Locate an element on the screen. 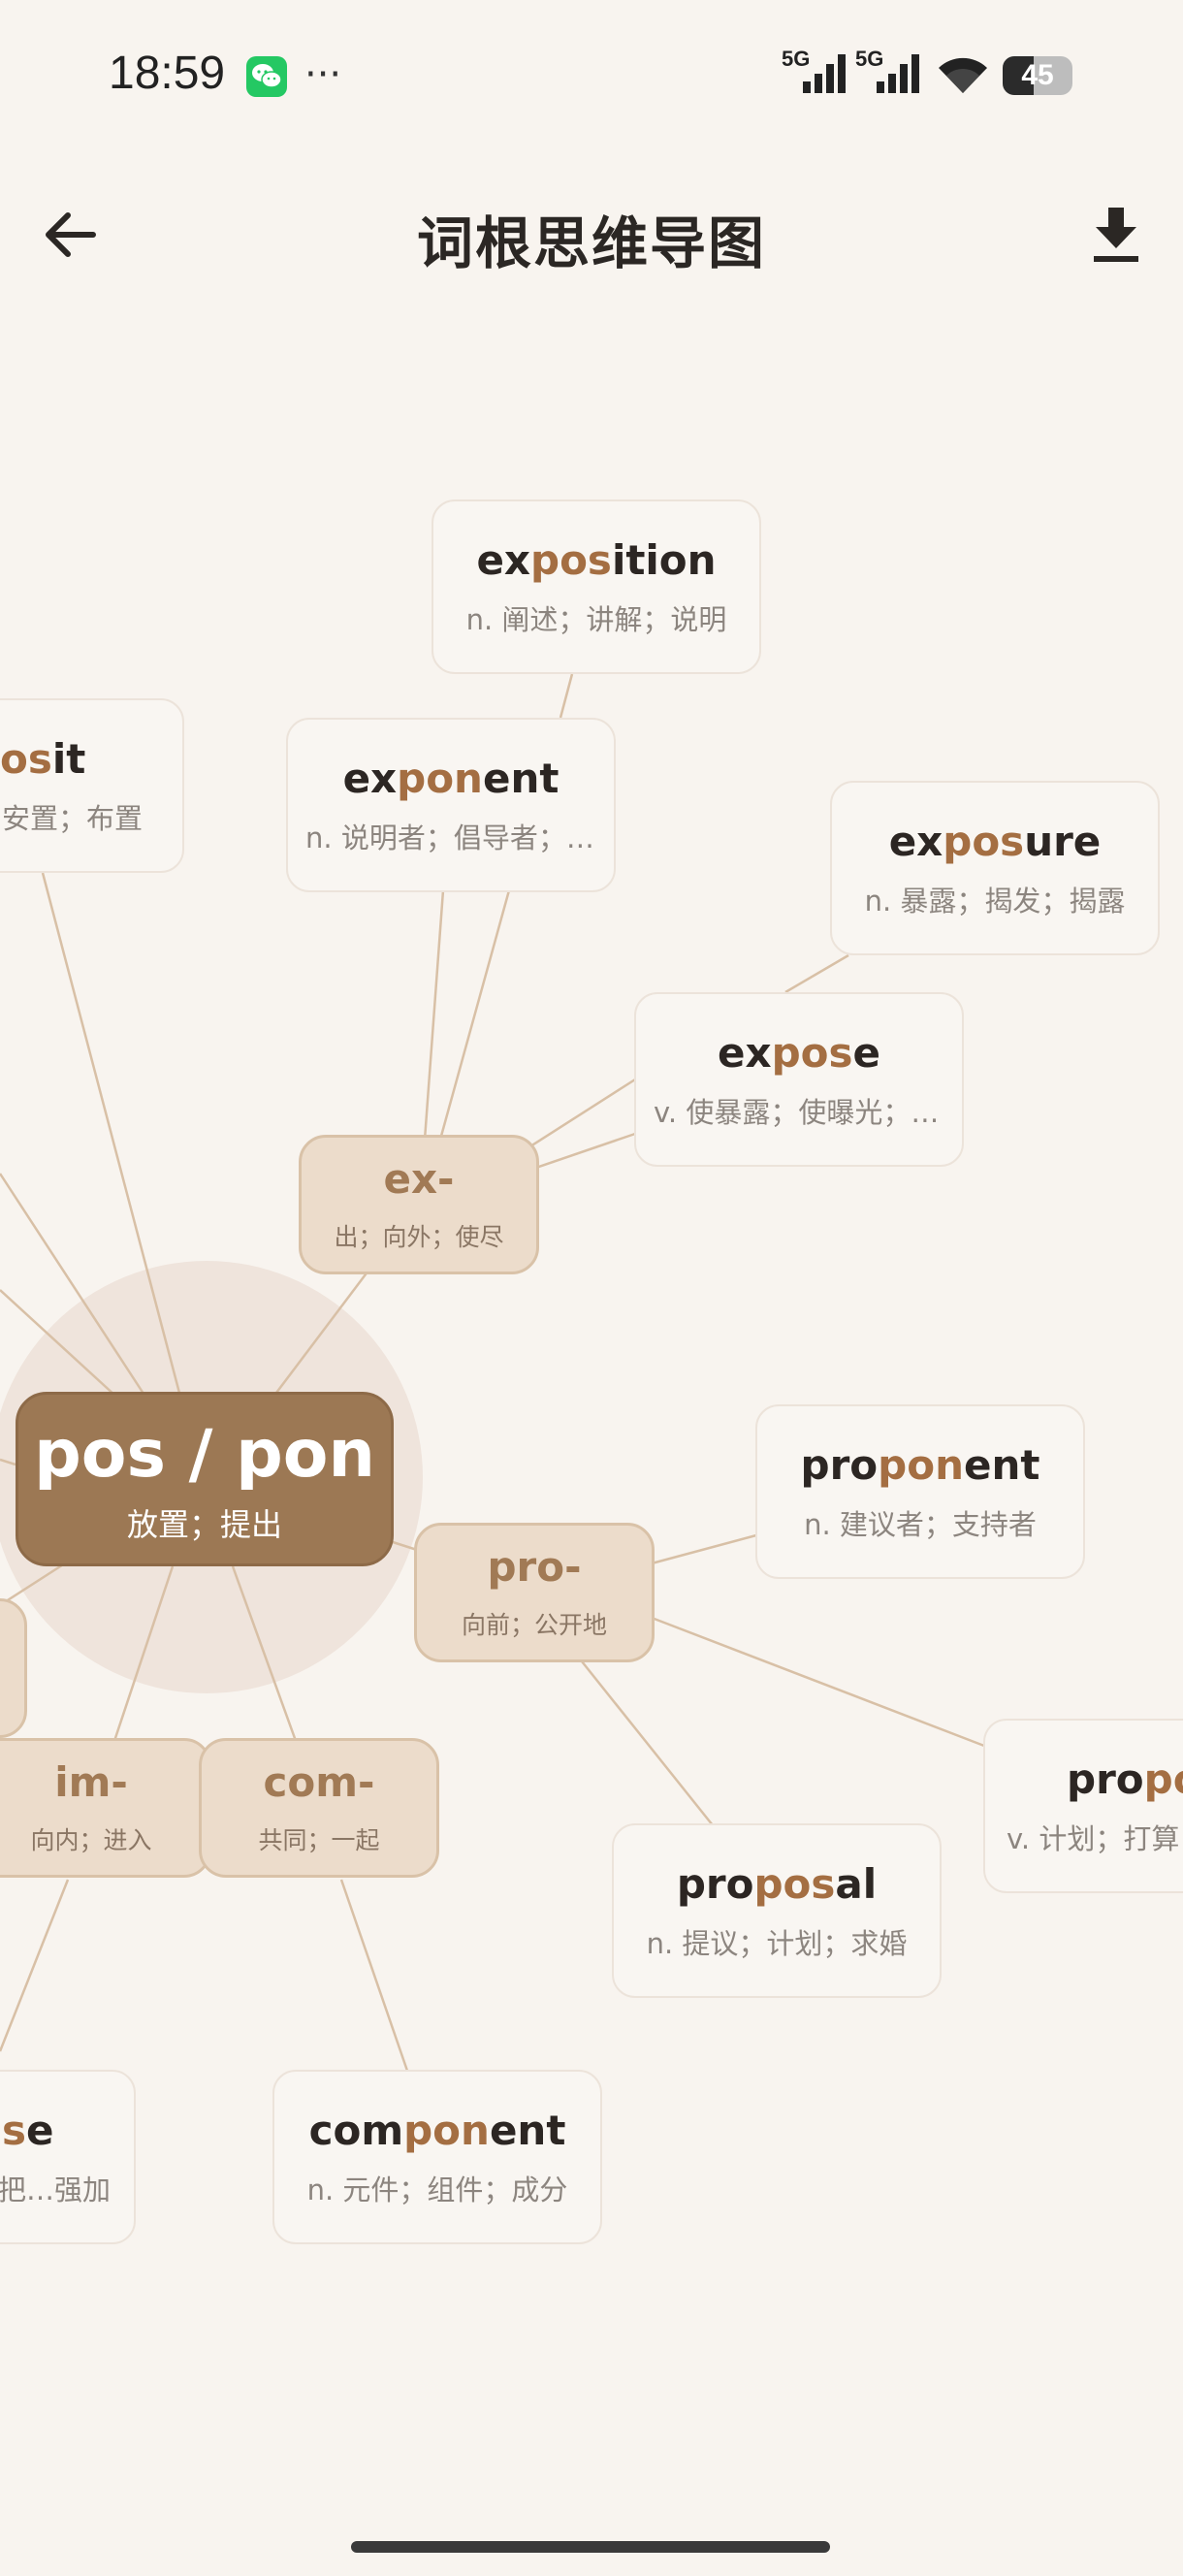 This screenshot has width=1183, height=2576. more-notifications-icon: ··· is located at coordinates (323, 74).